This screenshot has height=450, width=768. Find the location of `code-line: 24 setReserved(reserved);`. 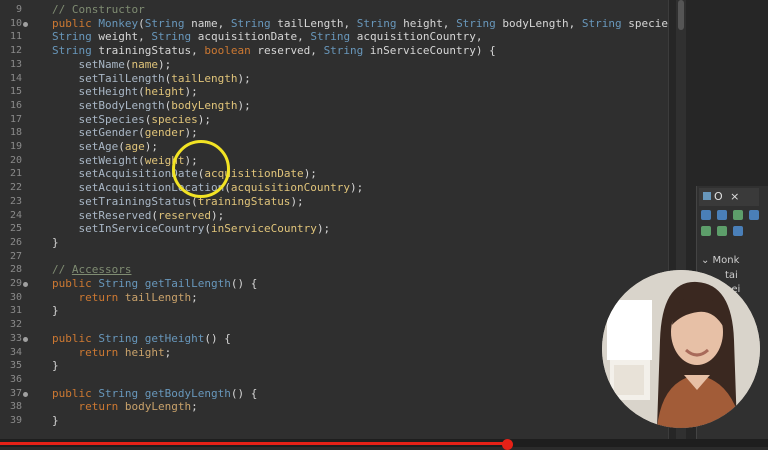

code-line: 24 setReserved(reserved); is located at coordinates (334, 216).